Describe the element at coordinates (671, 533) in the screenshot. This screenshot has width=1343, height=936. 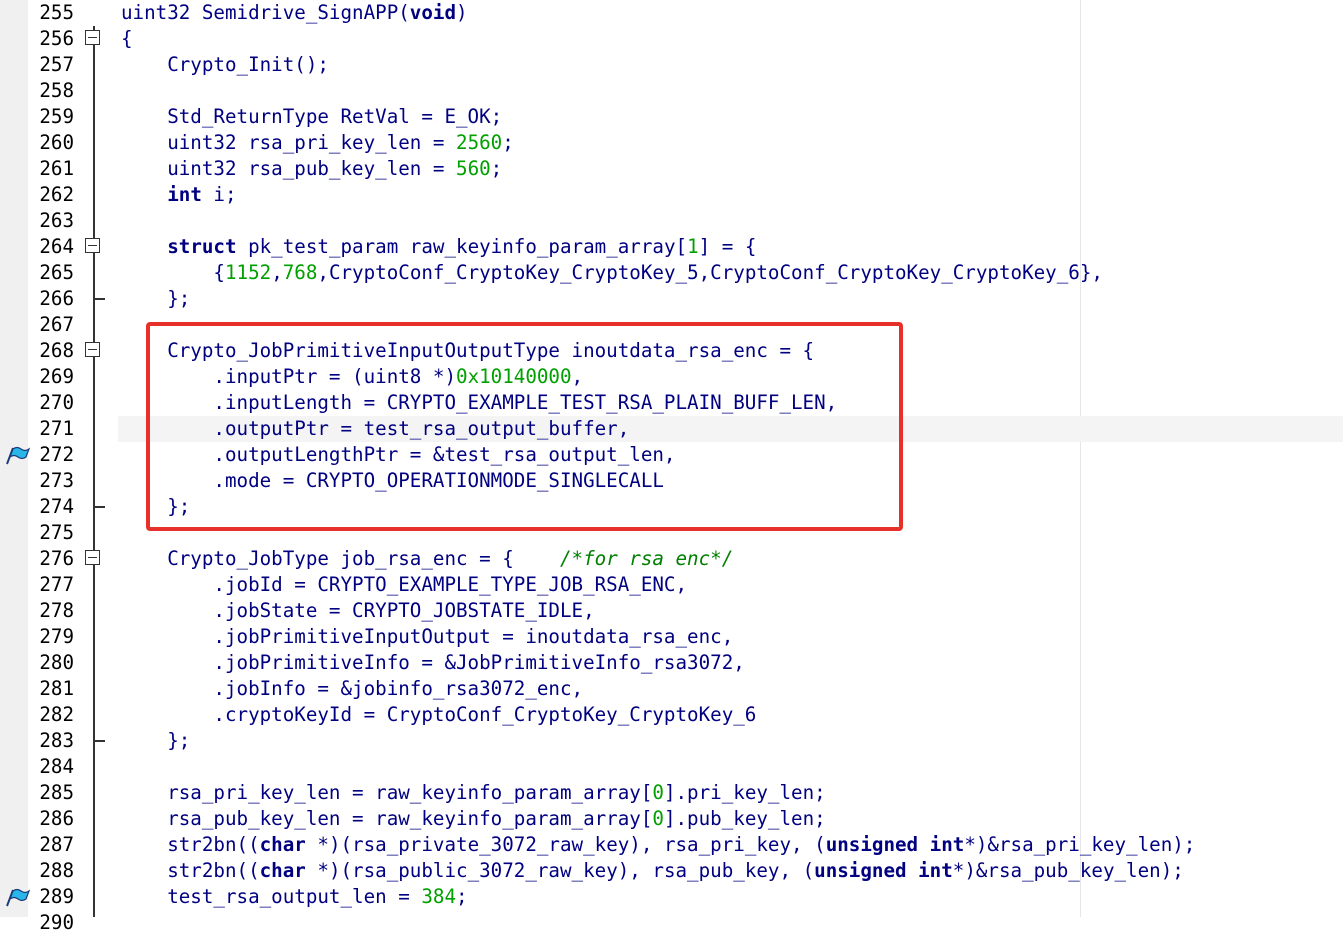
I see `code-line: 275` at that location.